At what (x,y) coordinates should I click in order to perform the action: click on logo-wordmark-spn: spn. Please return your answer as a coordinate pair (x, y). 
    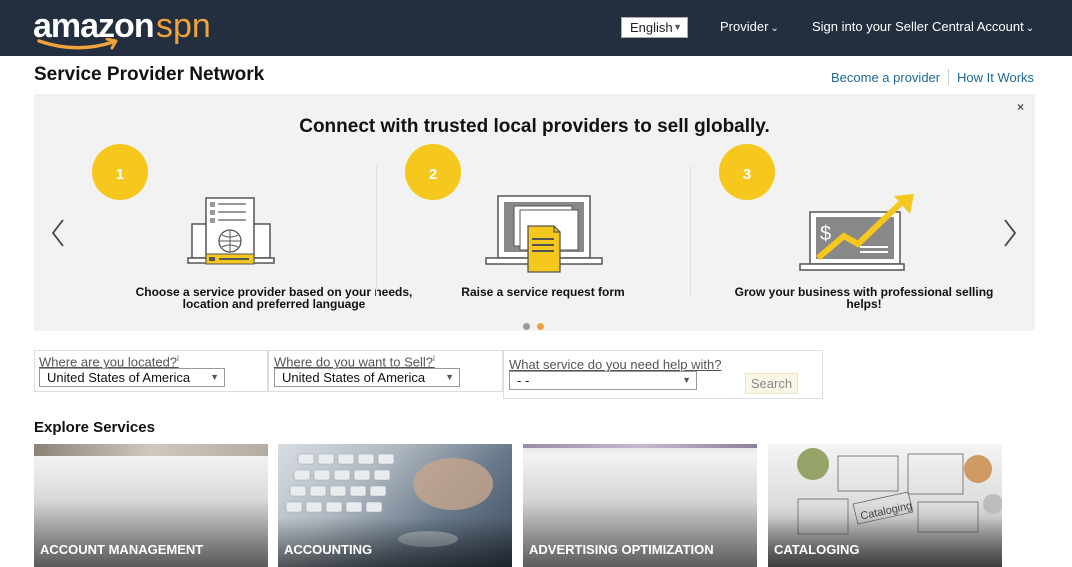
    Looking at the image, I should click on (183, 26).